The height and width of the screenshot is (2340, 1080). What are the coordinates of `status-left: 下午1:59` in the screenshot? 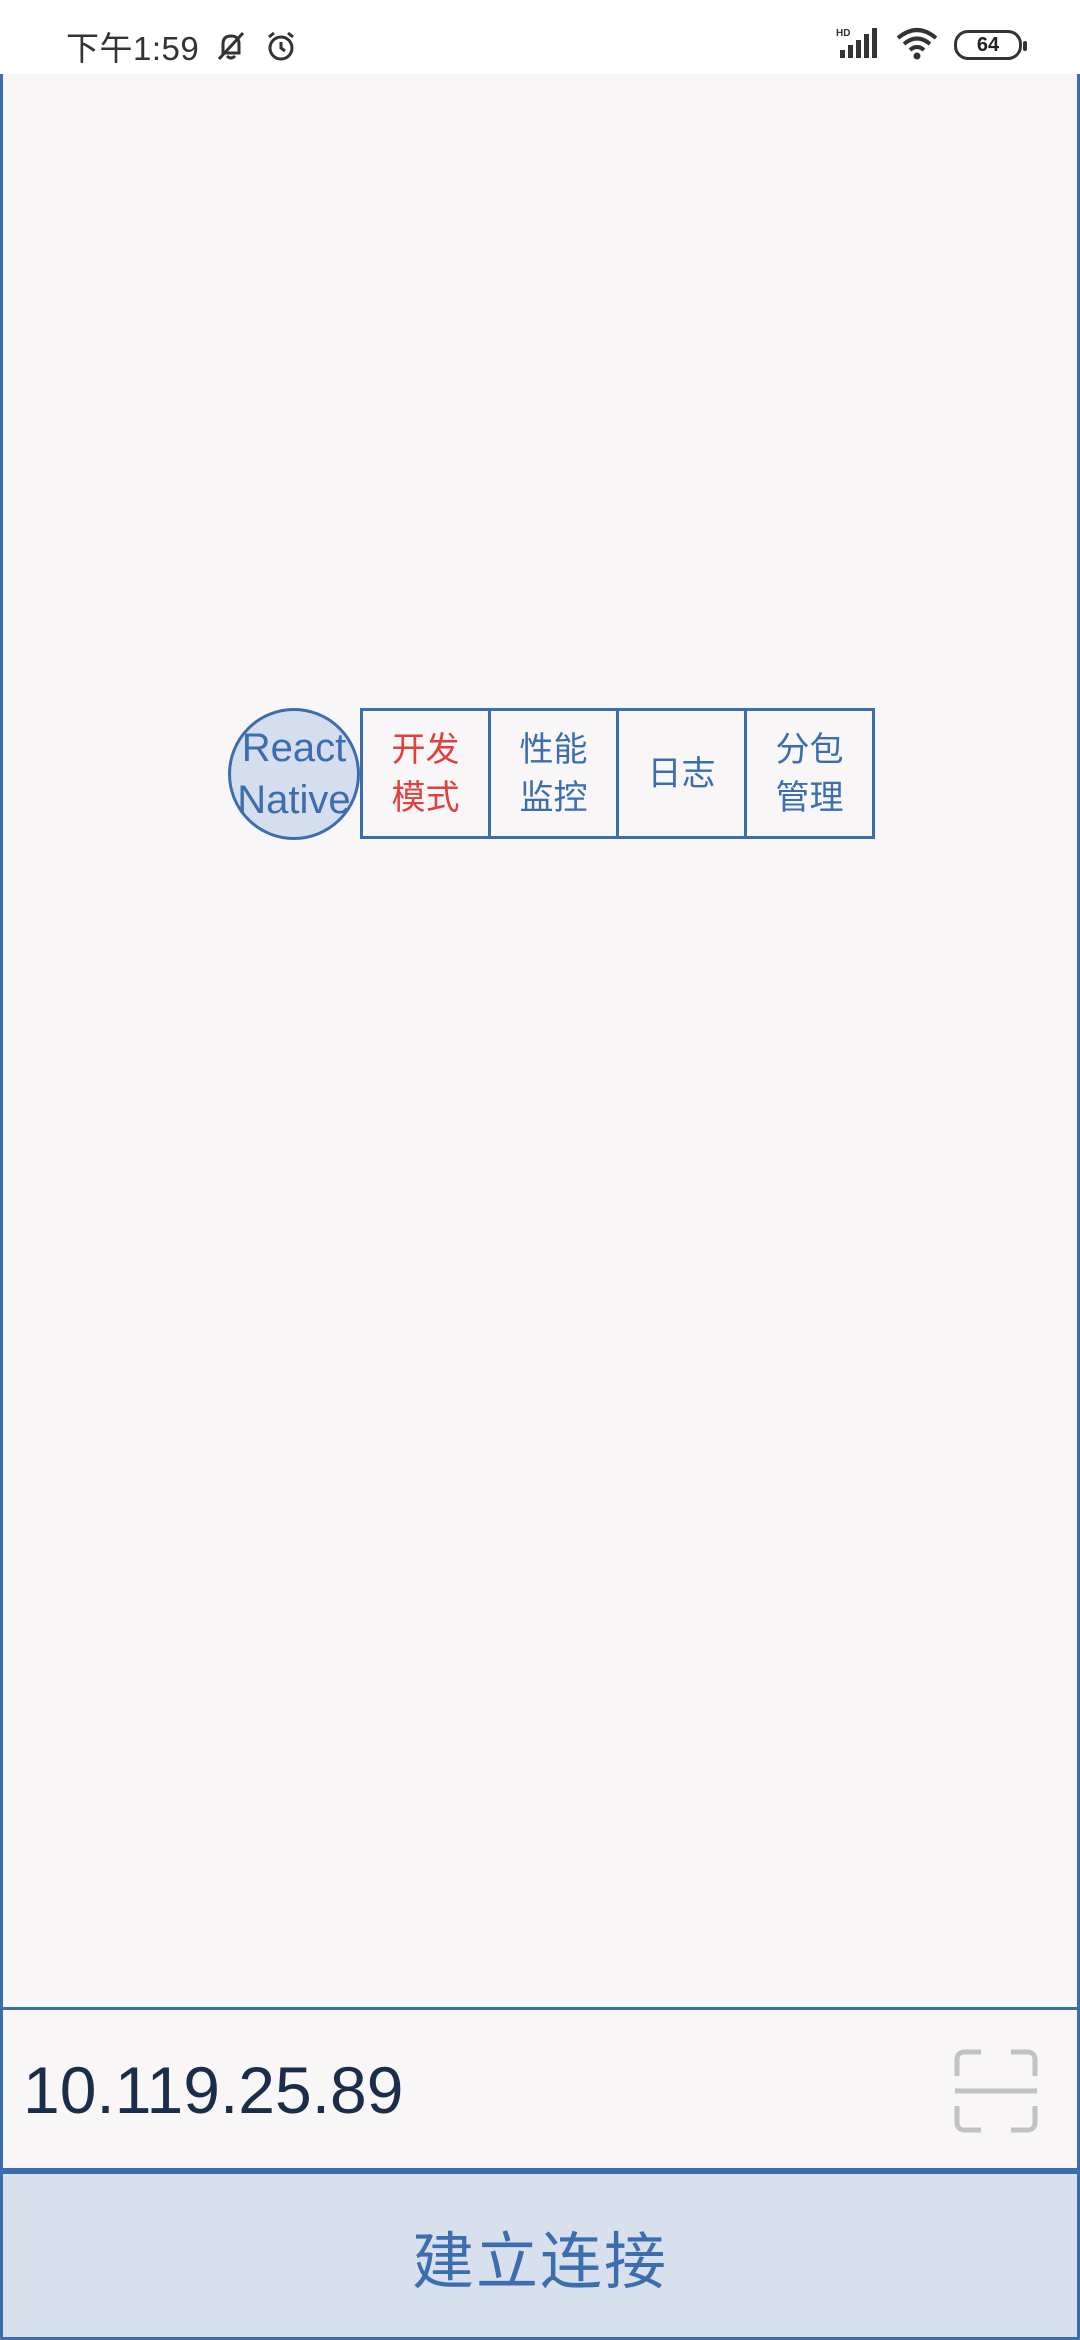 It's located at (182, 46).